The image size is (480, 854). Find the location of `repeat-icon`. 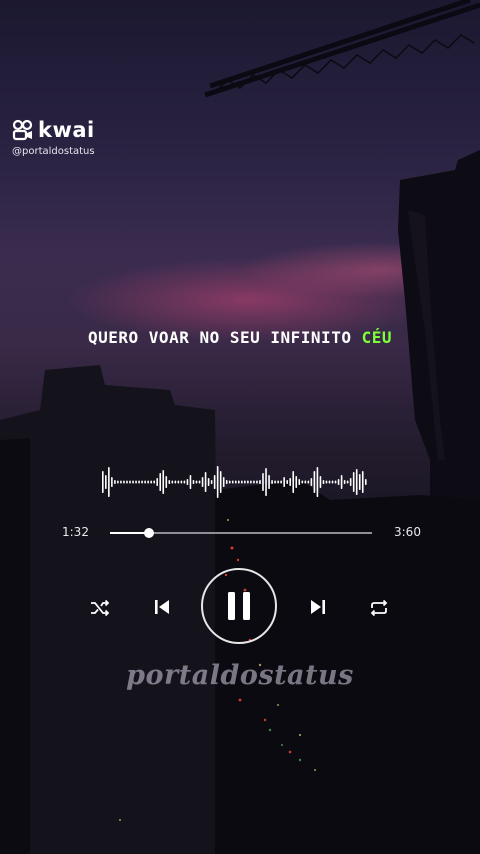

repeat-icon is located at coordinates (379, 608).